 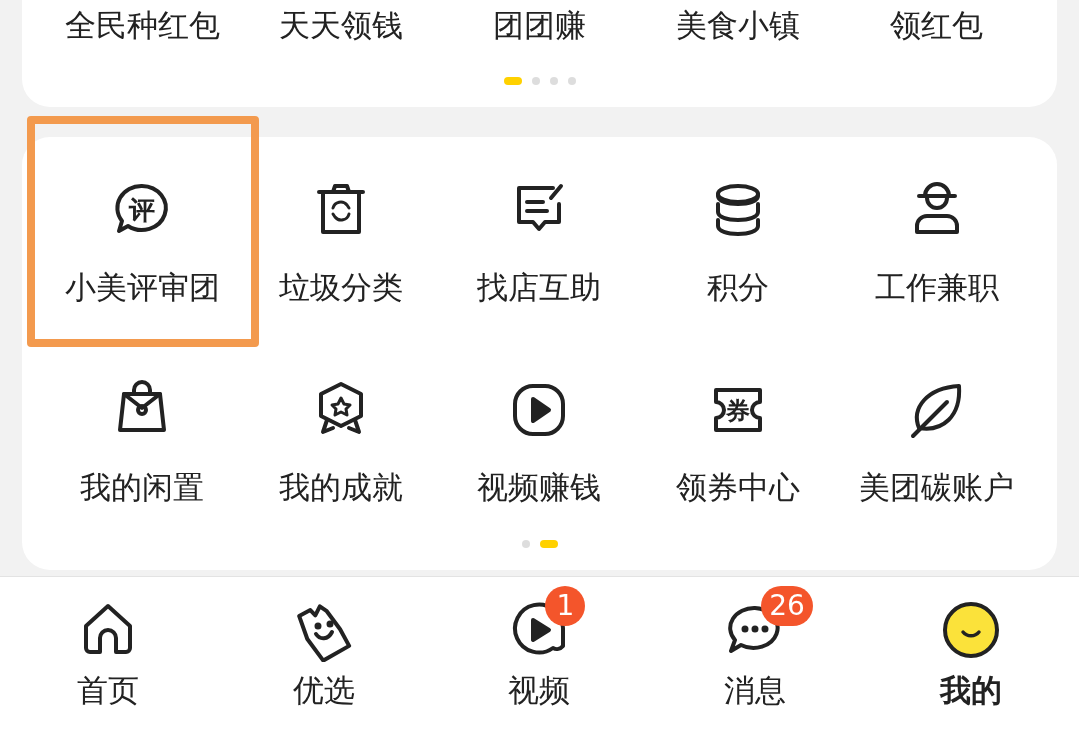 What do you see at coordinates (142, 25) in the screenshot?
I see `menu-item: 全民种红包` at bounding box center [142, 25].